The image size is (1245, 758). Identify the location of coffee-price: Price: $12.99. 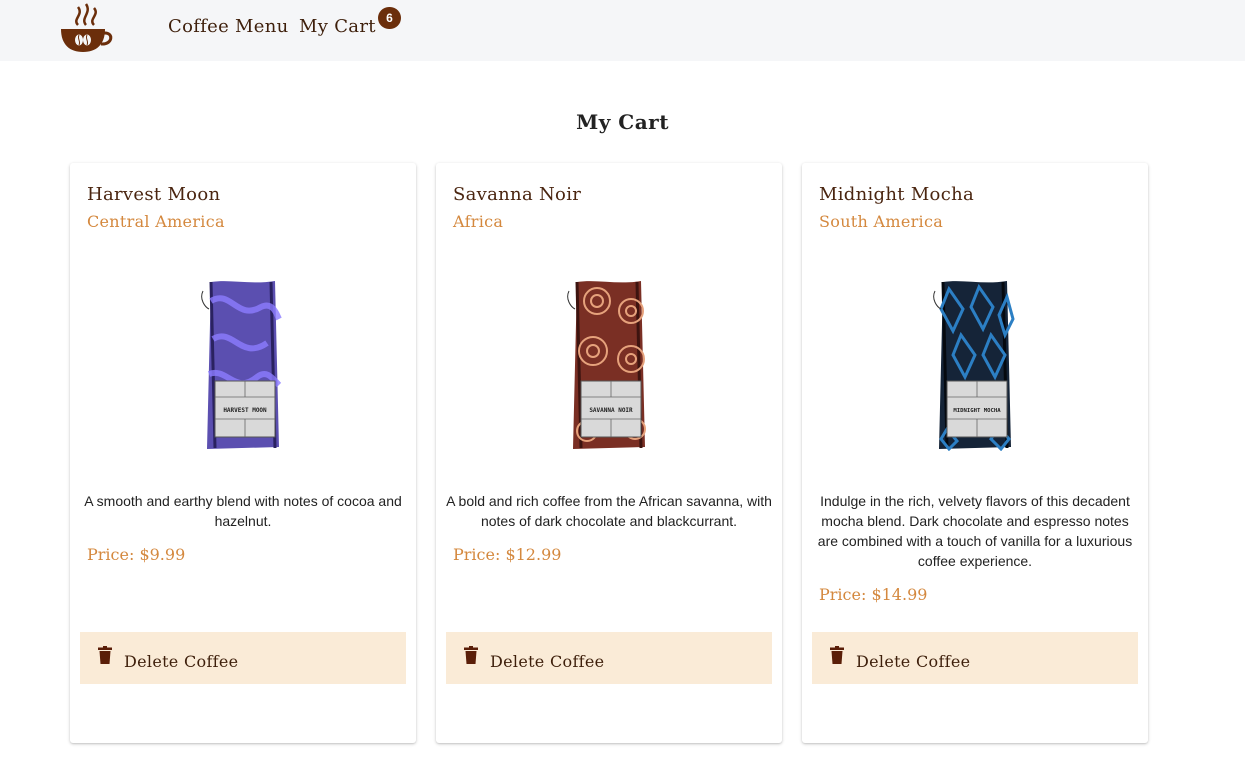
(507, 554).